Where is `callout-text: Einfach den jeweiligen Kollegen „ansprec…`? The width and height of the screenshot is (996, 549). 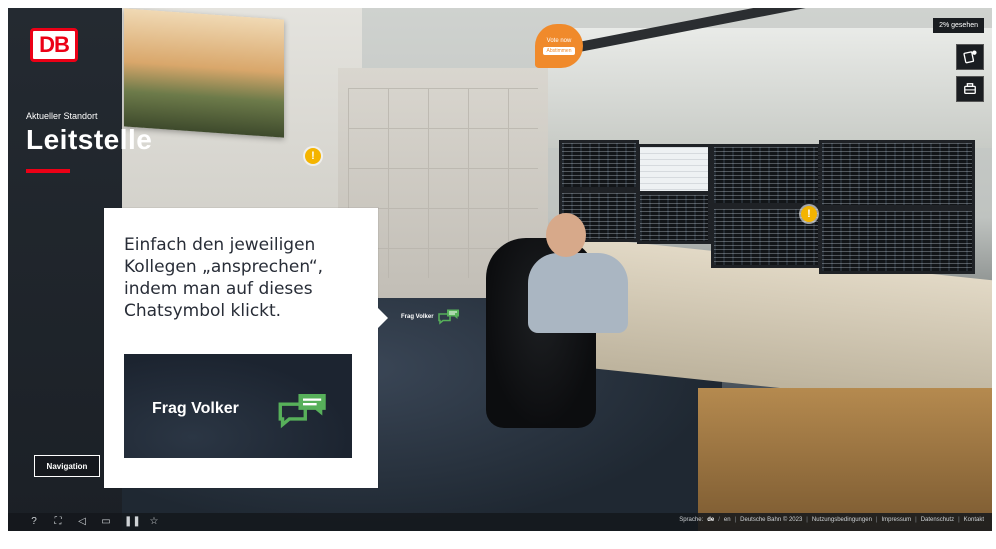
callout-text: Einfach den jeweiligen Kollegen „ansprec… is located at coordinates (244, 278).